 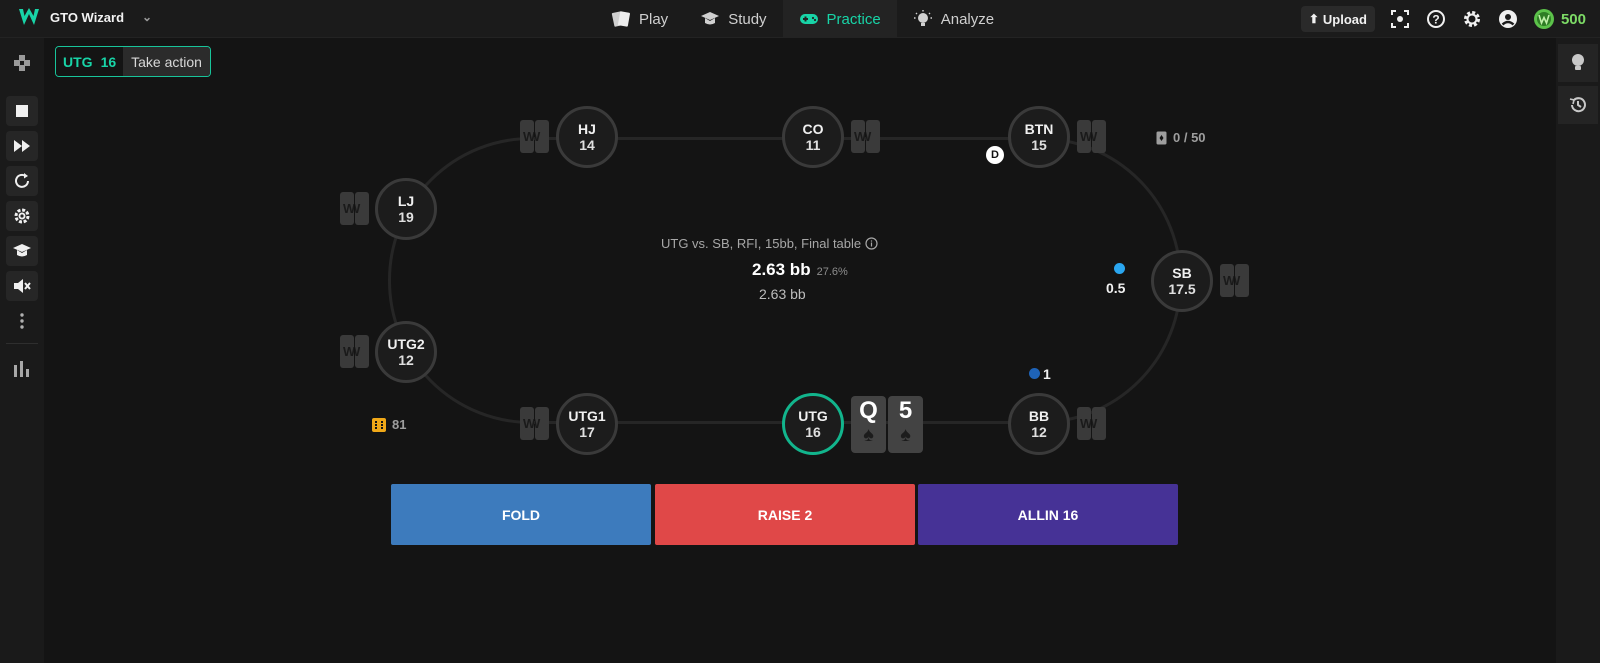 I want to click on fast-forward-icon, so click(x=22, y=146).